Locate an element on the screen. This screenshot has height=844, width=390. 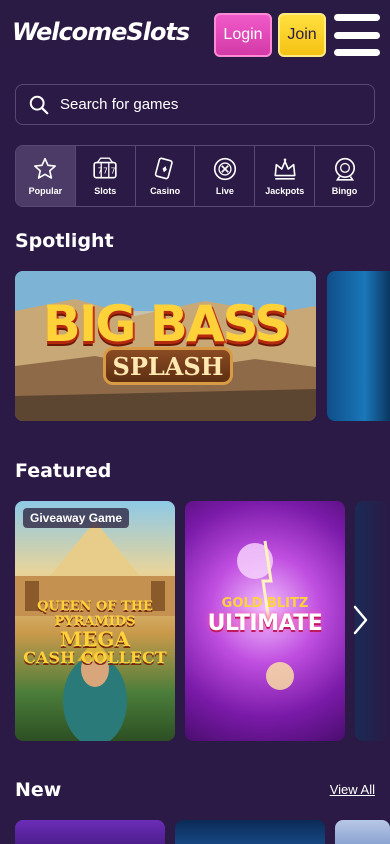
spotlight-title: Spotlight is located at coordinates (64, 241).